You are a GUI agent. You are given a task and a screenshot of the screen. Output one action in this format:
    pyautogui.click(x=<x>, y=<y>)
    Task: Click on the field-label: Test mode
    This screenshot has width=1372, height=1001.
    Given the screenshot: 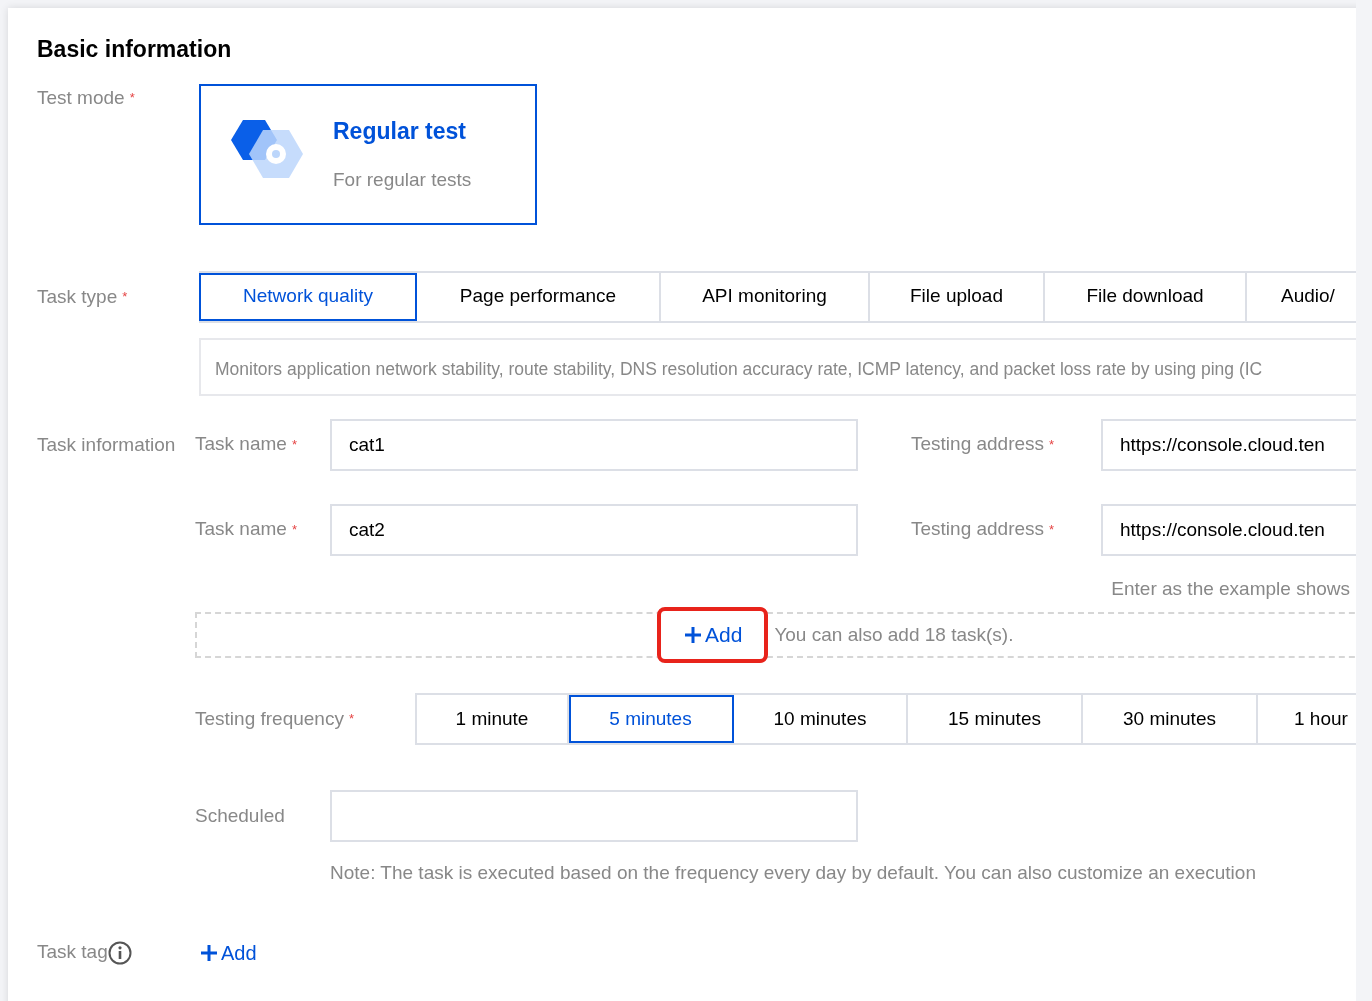 What is the action you would take?
    pyautogui.click(x=81, y=97)
    